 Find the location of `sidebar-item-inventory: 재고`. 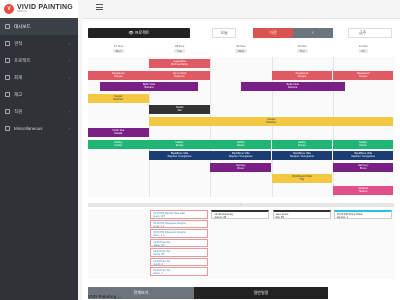

sidebar-item-inventory: 재고 is located at coordinates (39, 94).